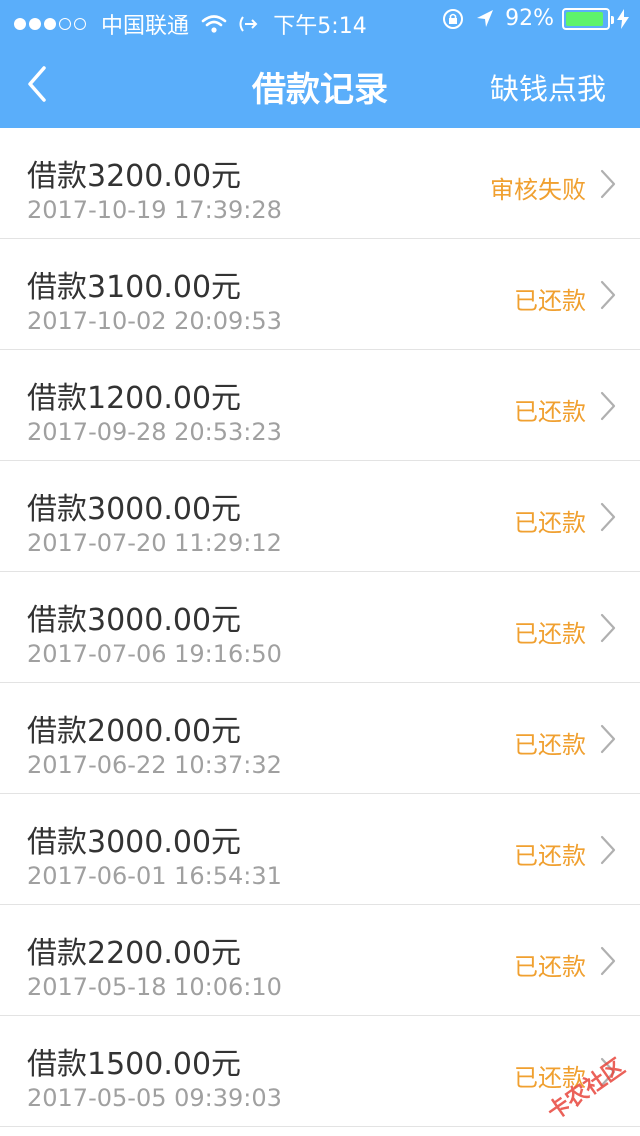 Image resolution: width=640 pixels, height=1136 pixels. I want to click on svg-text: 卡农社区, so click(586, 1090).